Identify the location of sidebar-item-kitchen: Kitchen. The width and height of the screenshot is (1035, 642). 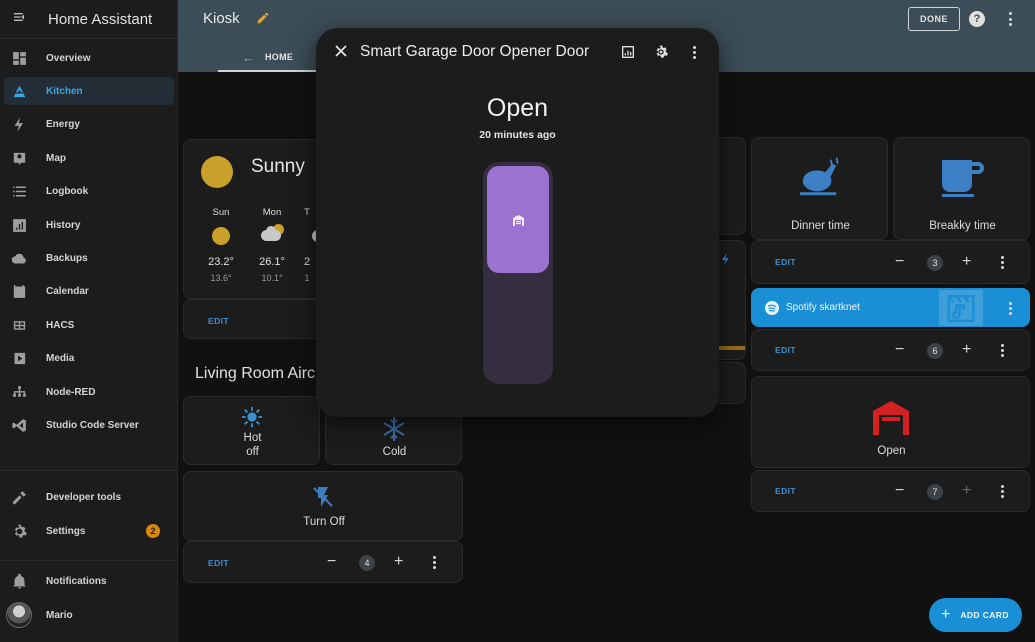
(89, 91).